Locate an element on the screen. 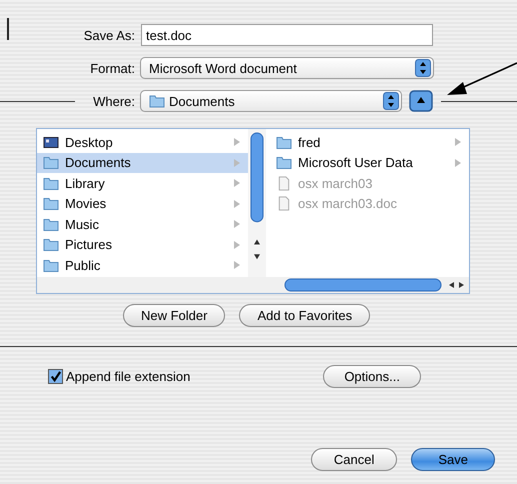  folder-item: Pictures is located at coordinates (142, 244).